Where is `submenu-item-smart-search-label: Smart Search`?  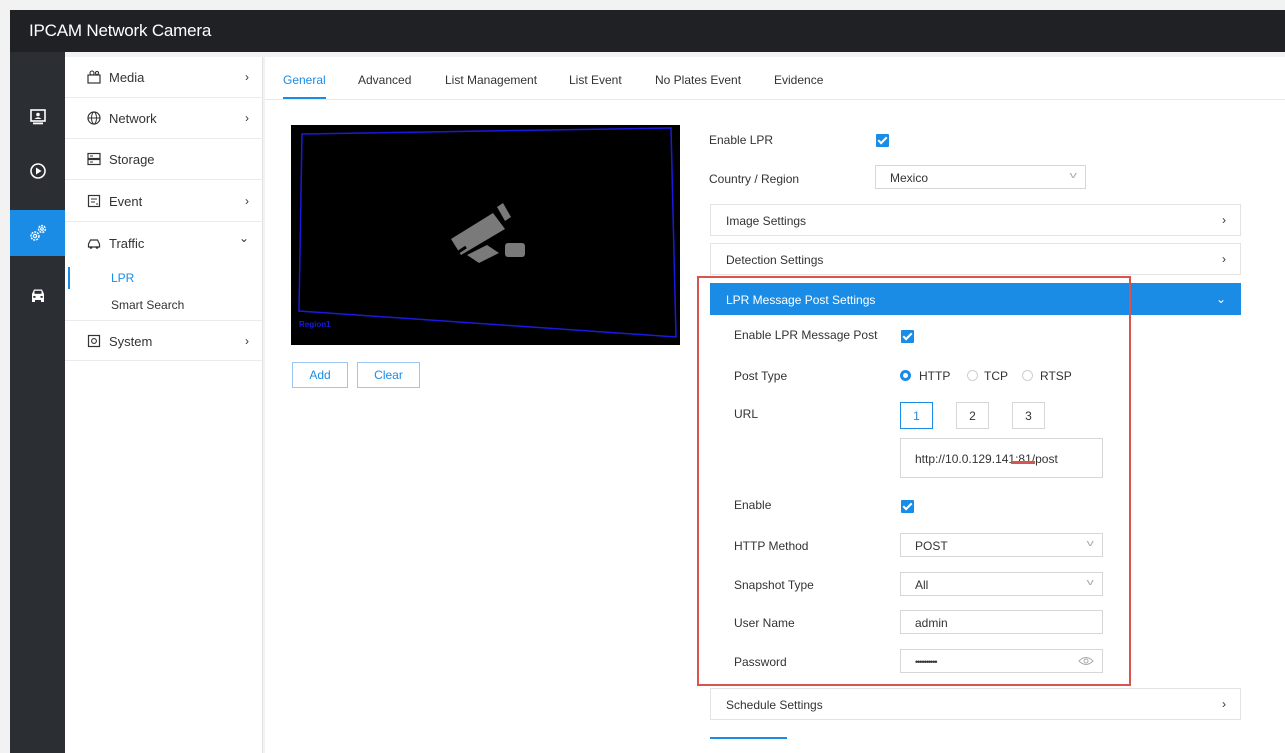
submenu-item-smart-search-label: Smart Search is located at coordinates (148, 305).